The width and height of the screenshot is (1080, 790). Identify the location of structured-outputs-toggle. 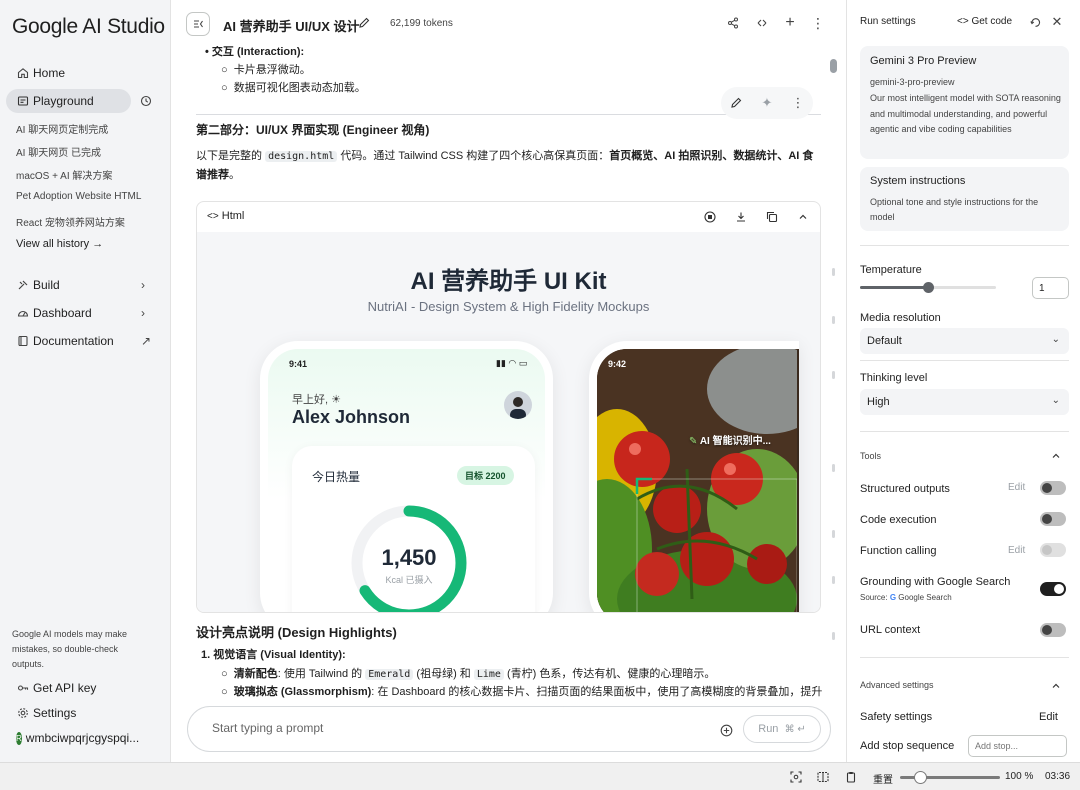
(1053, 488).